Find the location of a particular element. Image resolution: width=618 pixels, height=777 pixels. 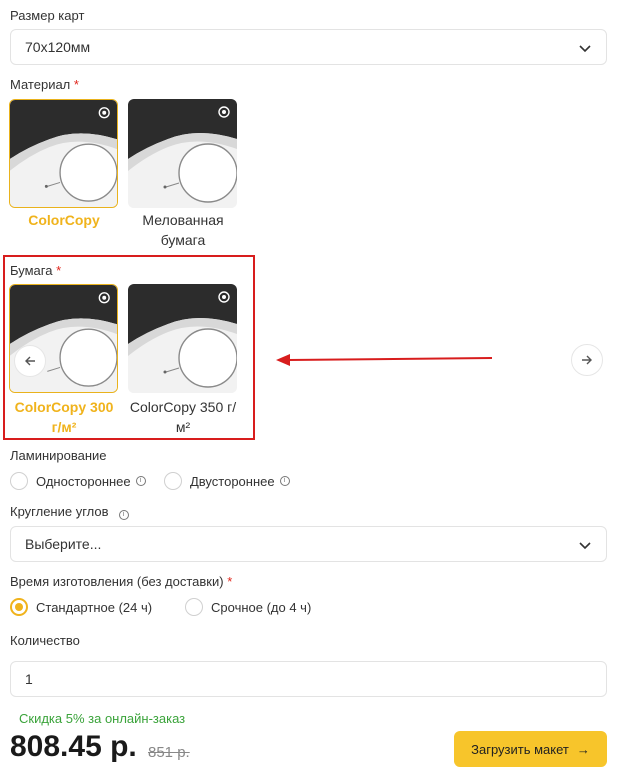

quantity-value: 1 is located at coordinates (29, 679).